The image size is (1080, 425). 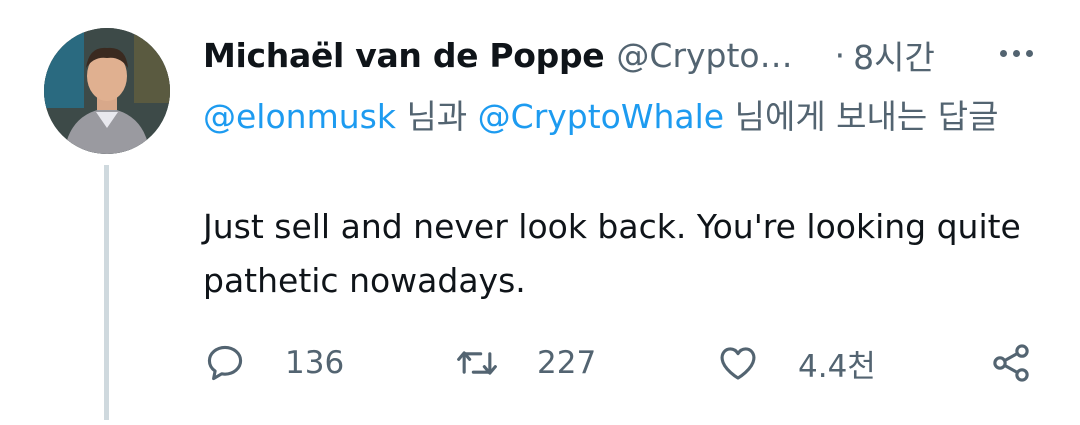 I want to click on heart-icon, so click(x=738, y=363).